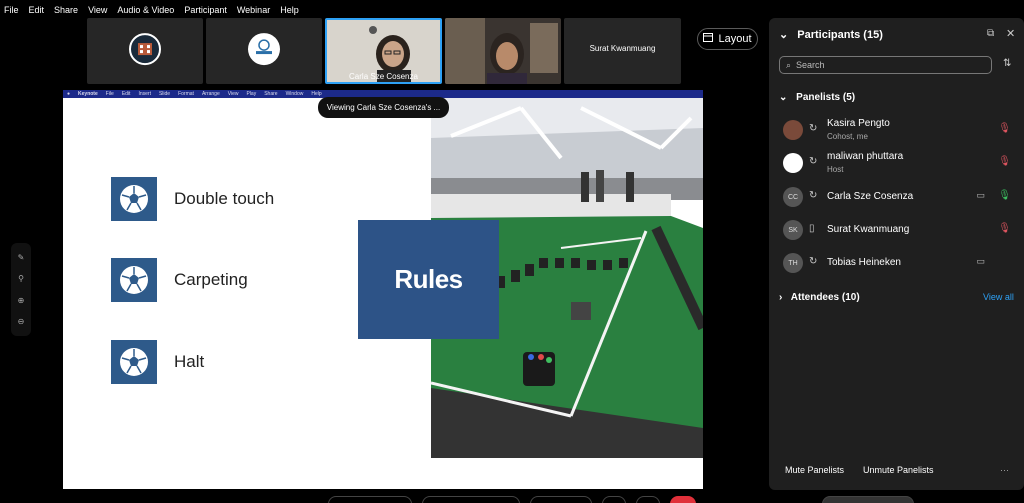  I want to click on end-meeting-button, so click(683, 499).